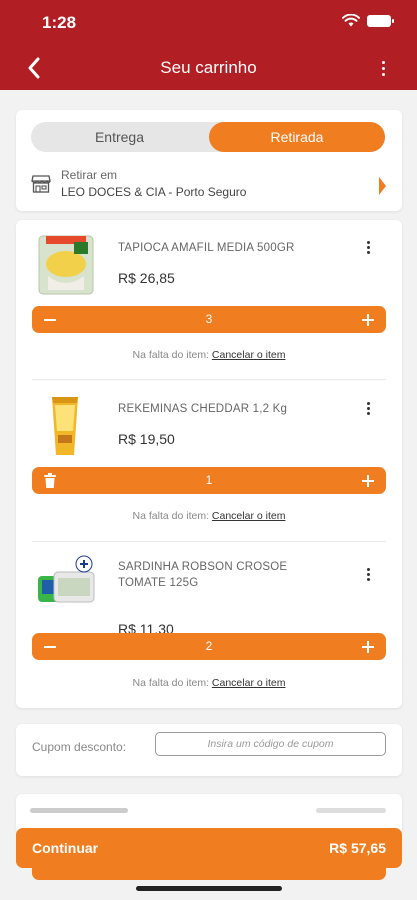 The image size is (417, 900). I want to click on pickup-store-name: LEO DOCES & CIA - Porto Seguro, so click(154, 192).